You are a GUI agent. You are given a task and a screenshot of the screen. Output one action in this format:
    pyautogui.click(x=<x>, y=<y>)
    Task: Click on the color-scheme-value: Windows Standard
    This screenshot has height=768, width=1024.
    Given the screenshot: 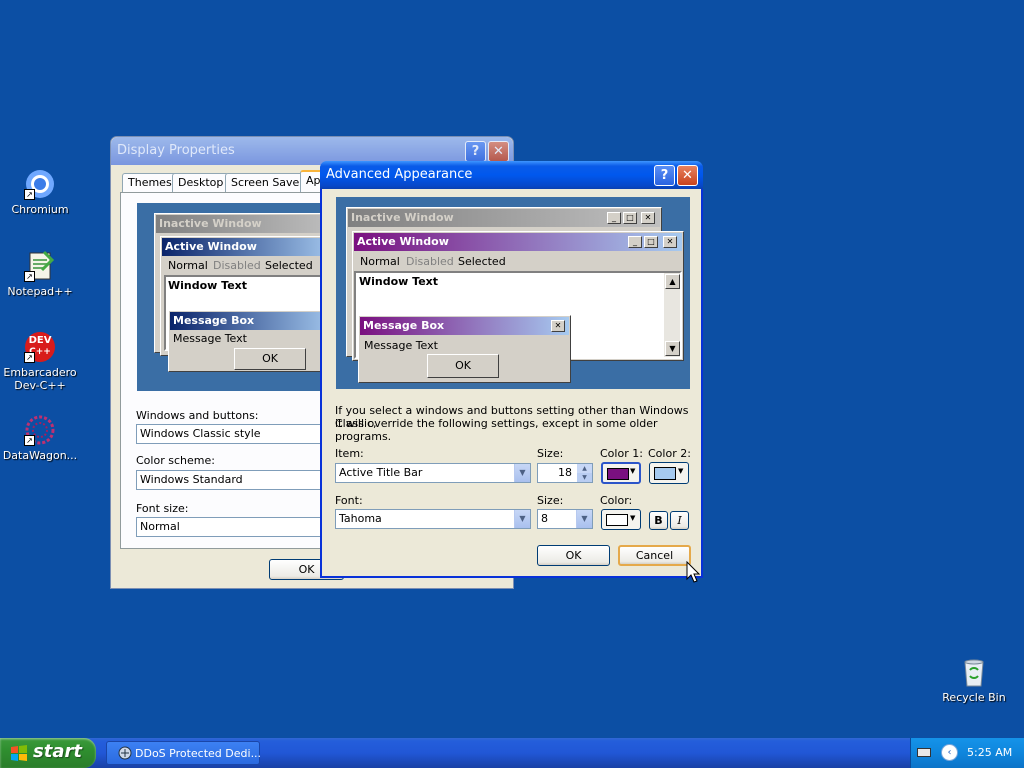 What is the action you would take?
    pyautogui.click(x=191, y=479)
    